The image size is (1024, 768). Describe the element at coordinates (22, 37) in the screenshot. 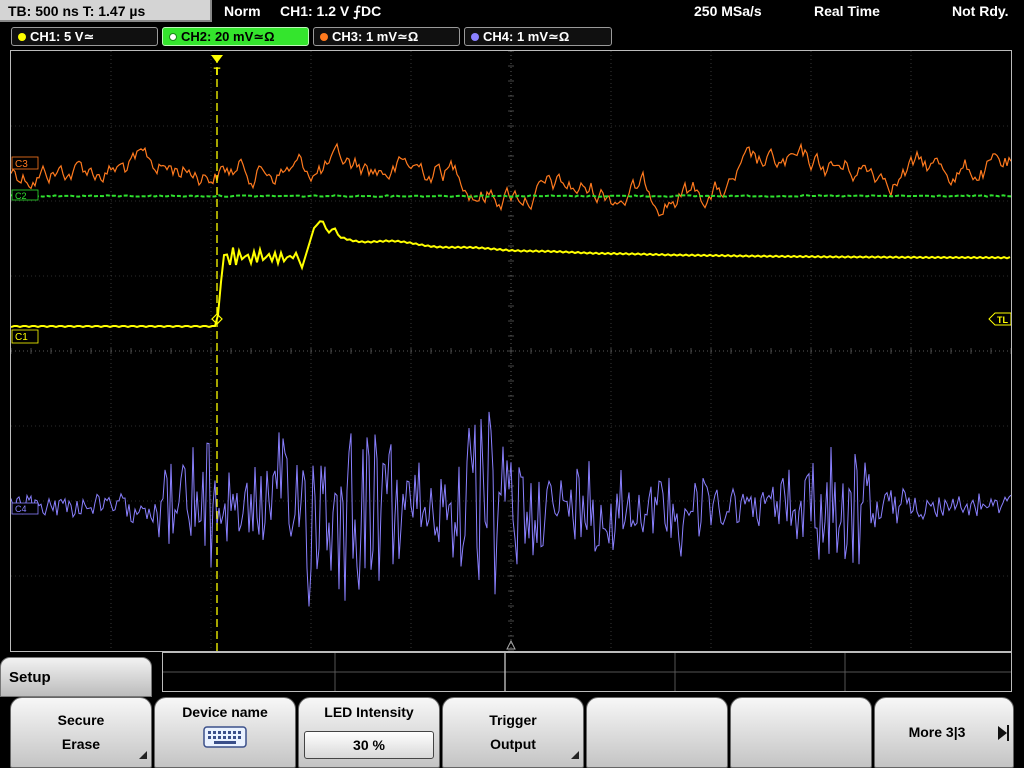

I see `ch1-color-dot` at that location.